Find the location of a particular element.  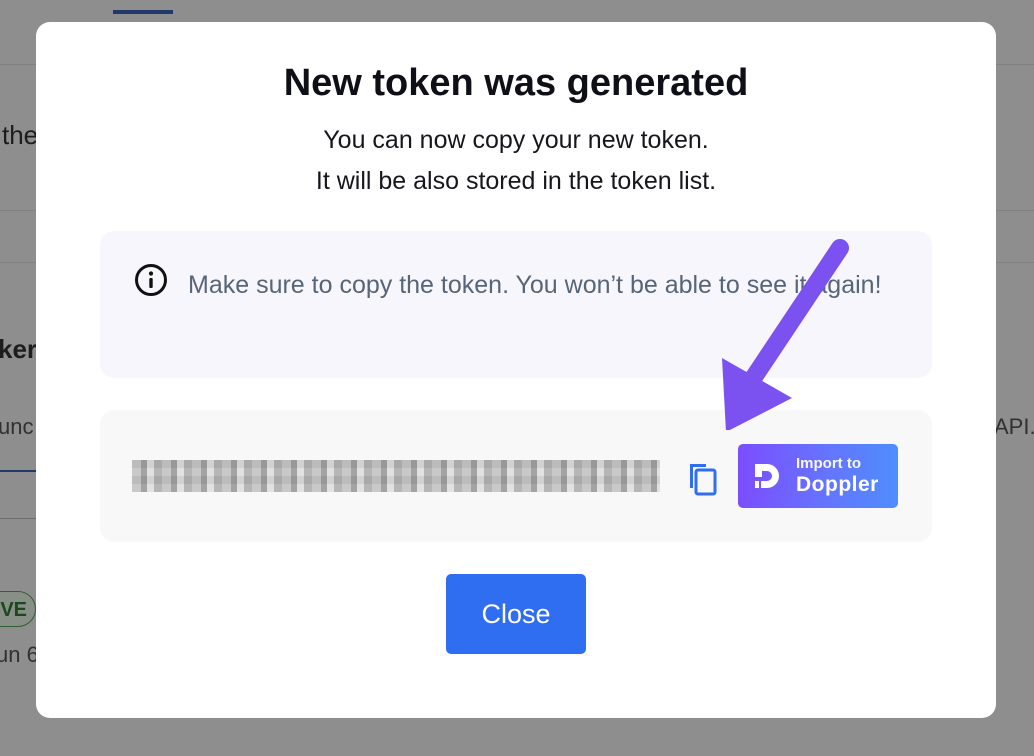

subtitle-line-1: You can now copy your new token. is located at coordinates (516, 140).